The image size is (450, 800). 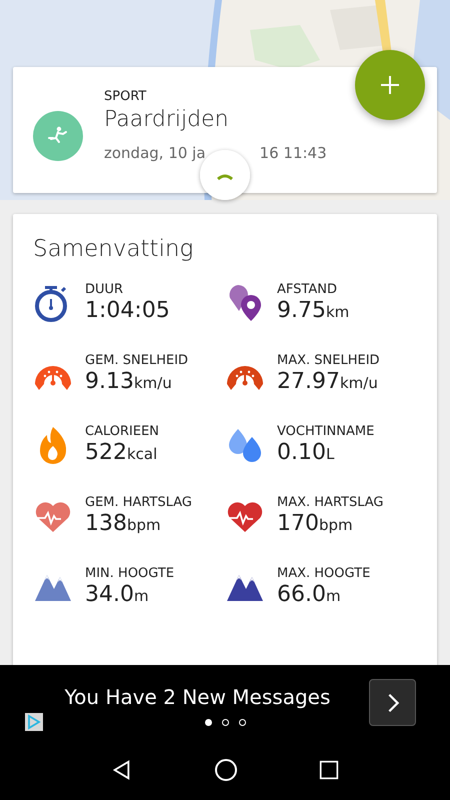 What do you see at coordinates (129, 573) in the screenshot?
I see `stat-label: MIN. HOOGTE` at bounding box center [129, 573].